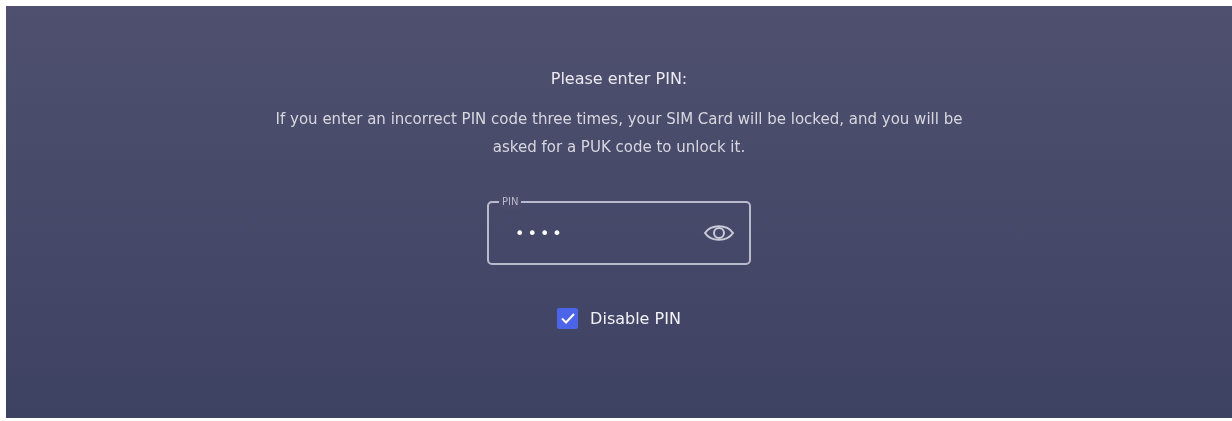 Image resolution: width=1232 pixels, height=421 pixels. I want to click on checkmark-icon, so click(567, 318).